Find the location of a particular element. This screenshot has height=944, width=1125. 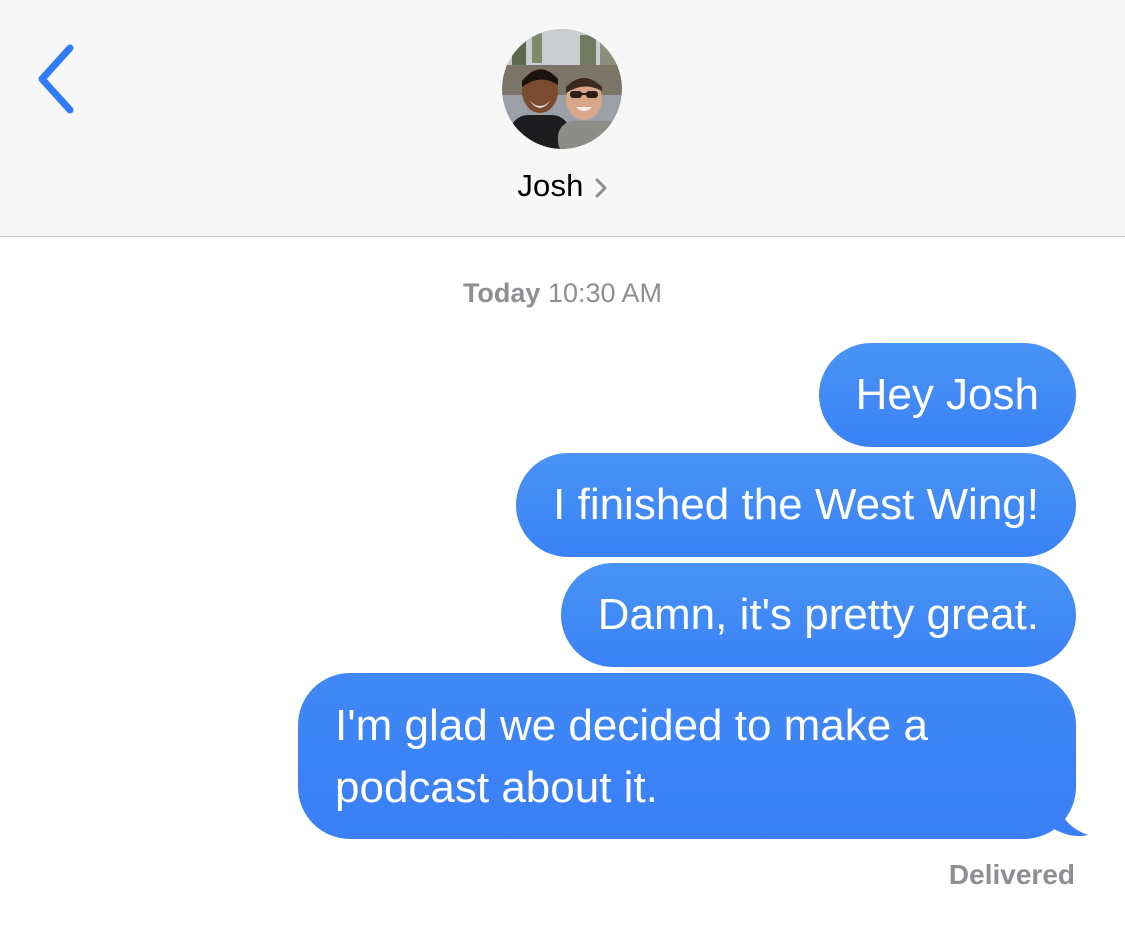

timestamp-time: 10:30 AM is located at coordinates (605, 293).